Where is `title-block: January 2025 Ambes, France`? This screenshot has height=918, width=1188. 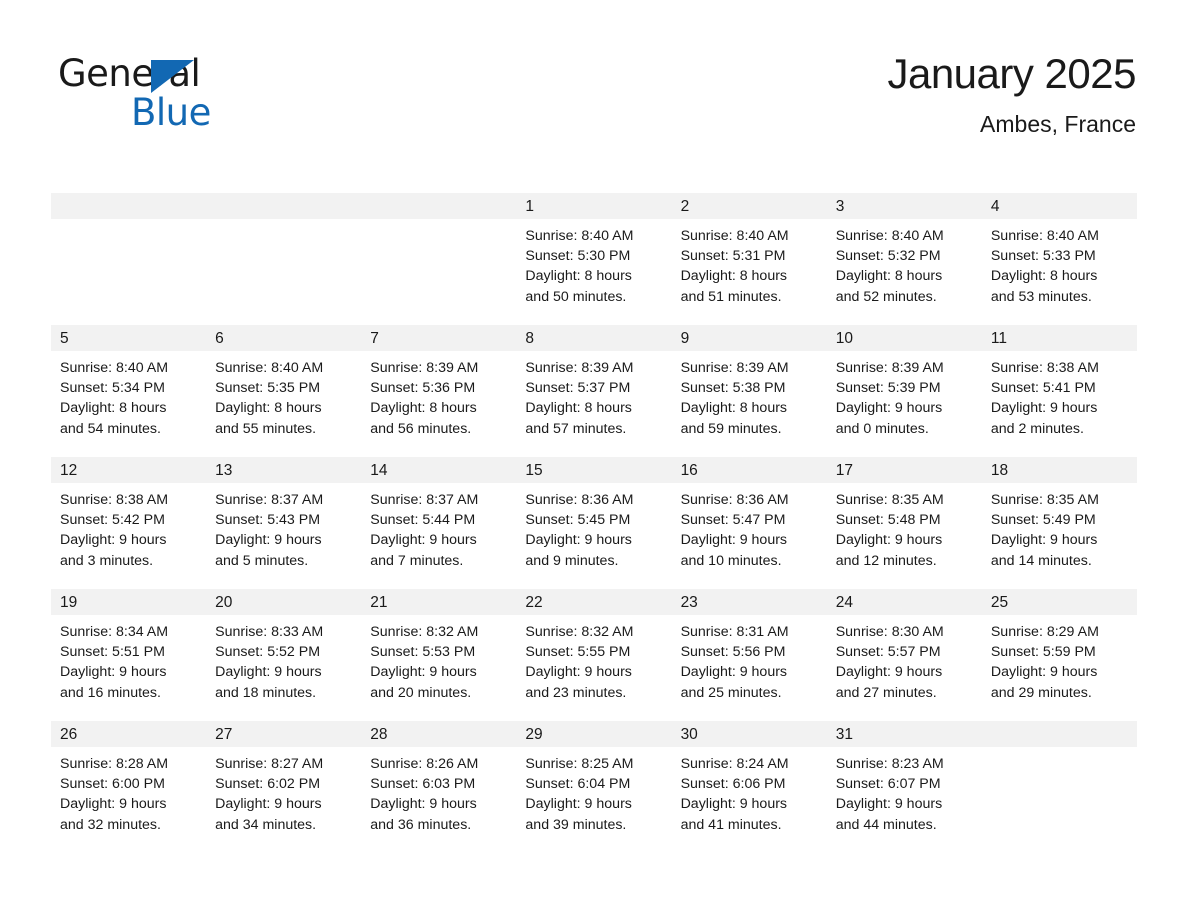
title-block: January 2025 Ambes, France is located at coordinates (1011, 93).